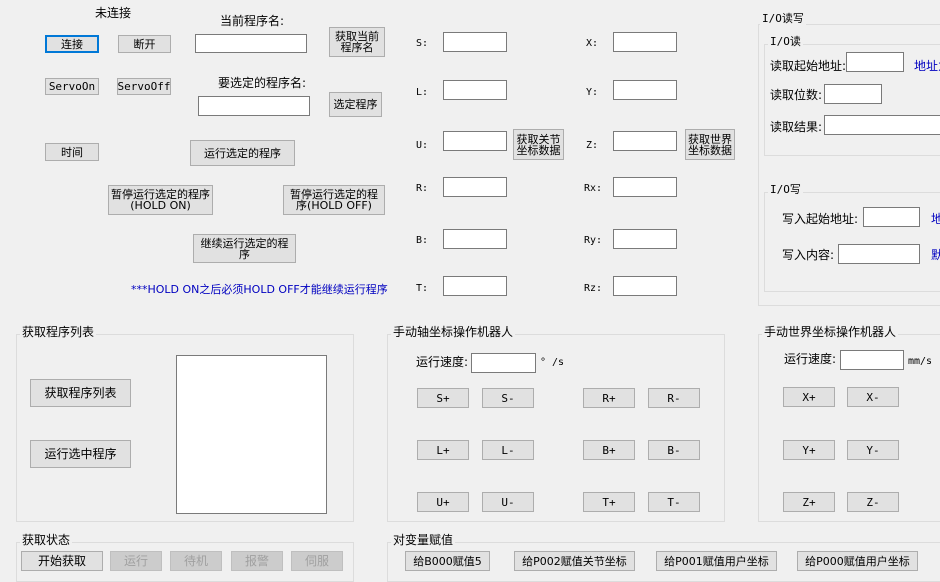 Image resolution: width=940 pixels, height=582 pixels. Describe the element at coordinates (710, 144) in the screenshot. I see `get-world-coords-button: 获取世界坐标数据` at that location.